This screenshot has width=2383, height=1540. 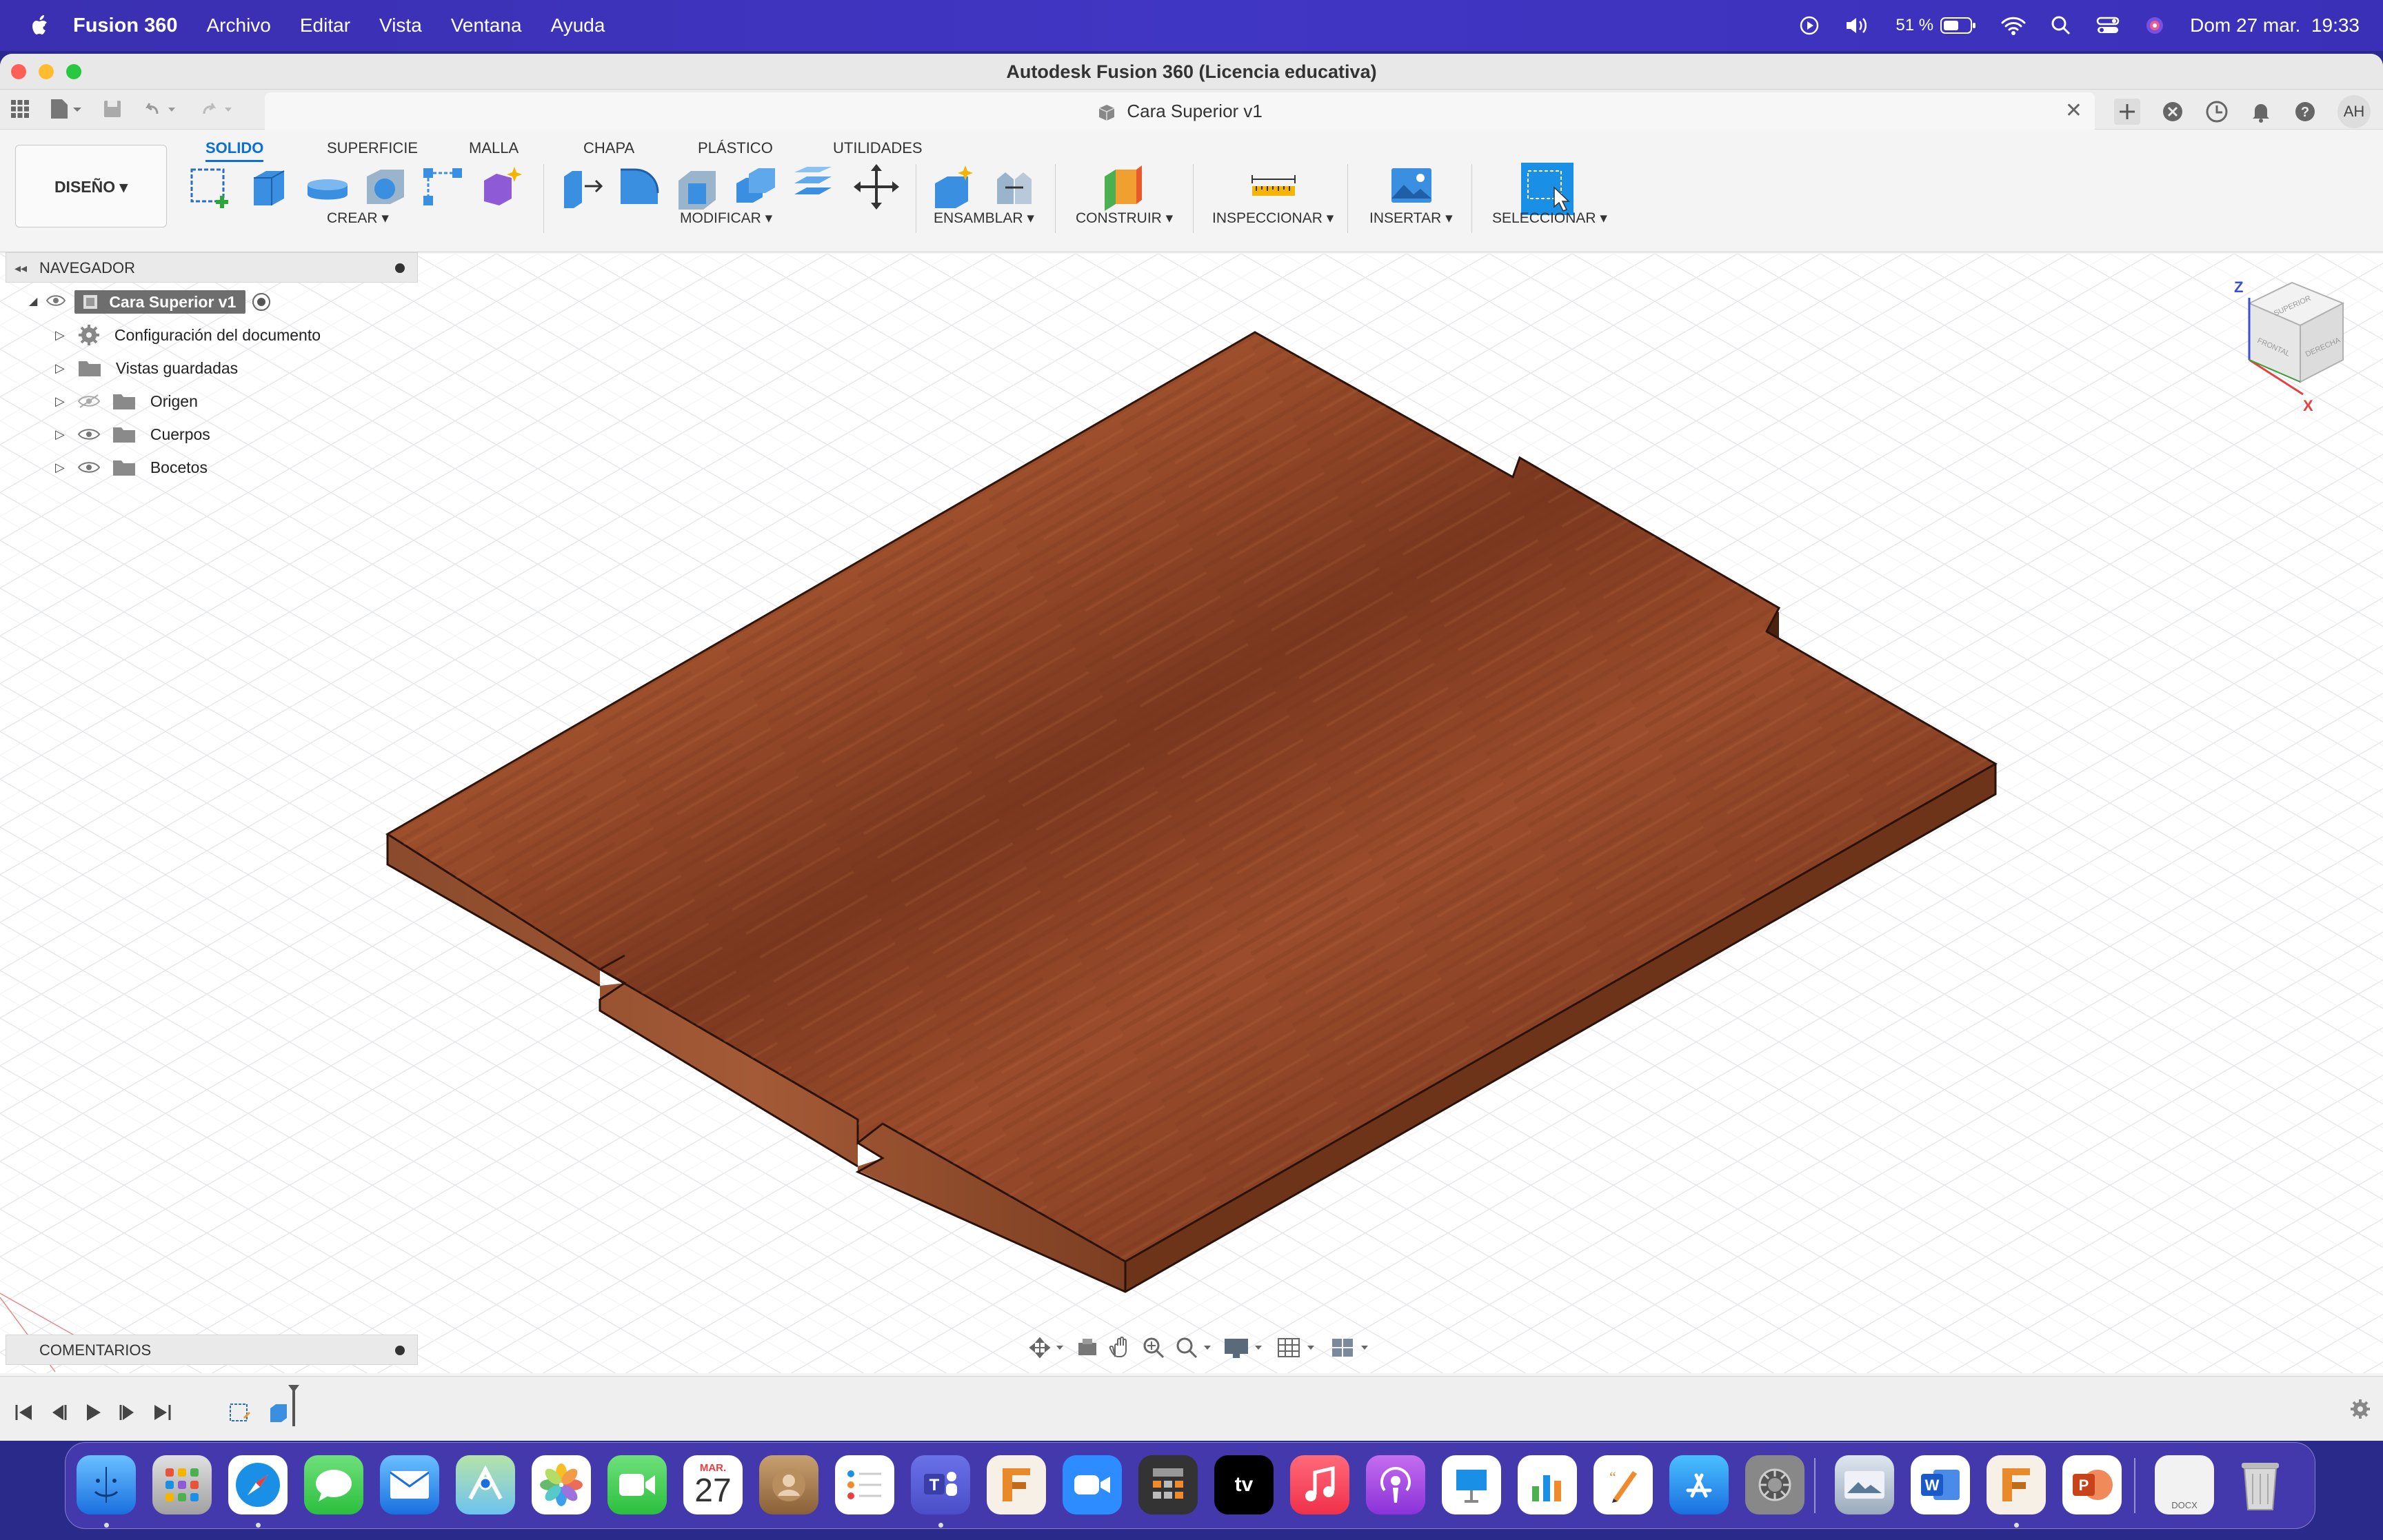 What do you see at coordinates (1623, 1485) in the screenshot?
I see `pages-icon: “` at bounding box center [1623, 1485].